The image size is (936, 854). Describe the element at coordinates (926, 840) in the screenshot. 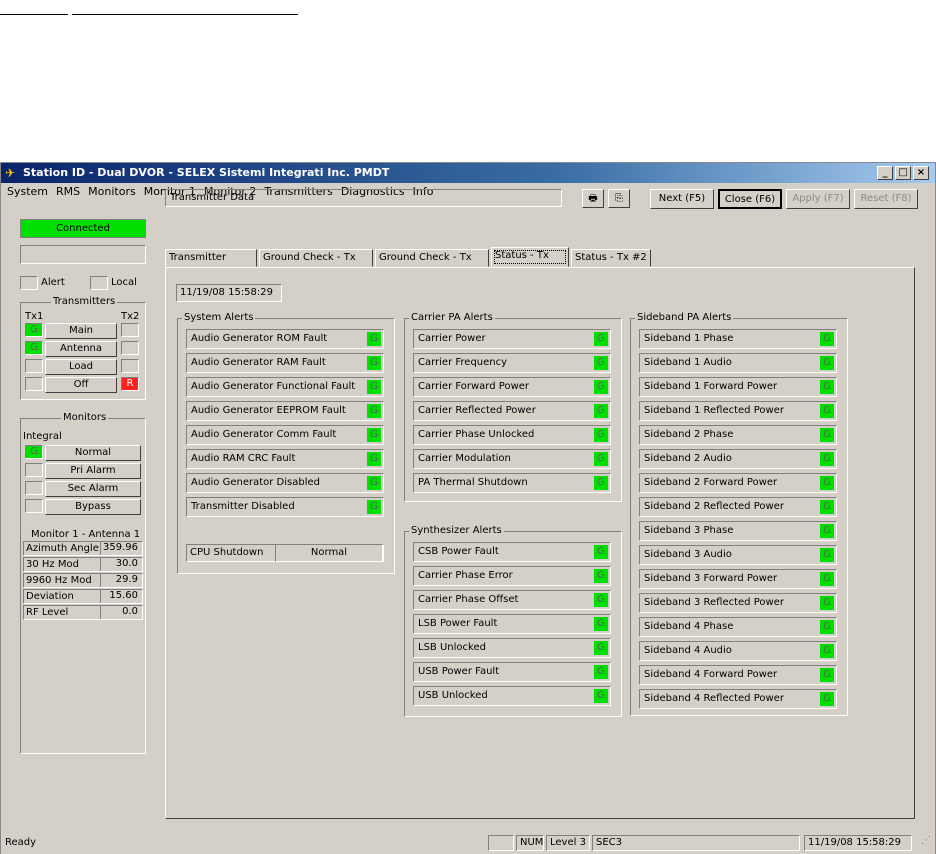

I see `resize-grip-icon: ⋰` at that location.